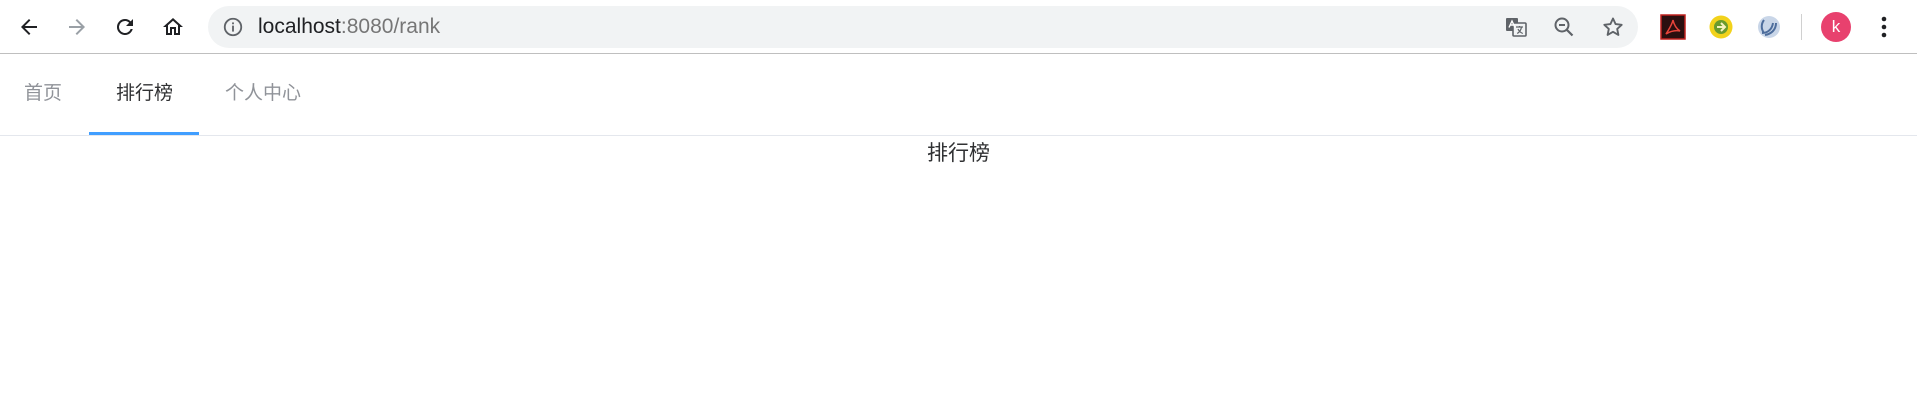 The height and width of the screenshot is (420, 1917). Describe the element at coordinates (390, 26) in the screenshot. I see `url-path: :8080/rank` at that location.